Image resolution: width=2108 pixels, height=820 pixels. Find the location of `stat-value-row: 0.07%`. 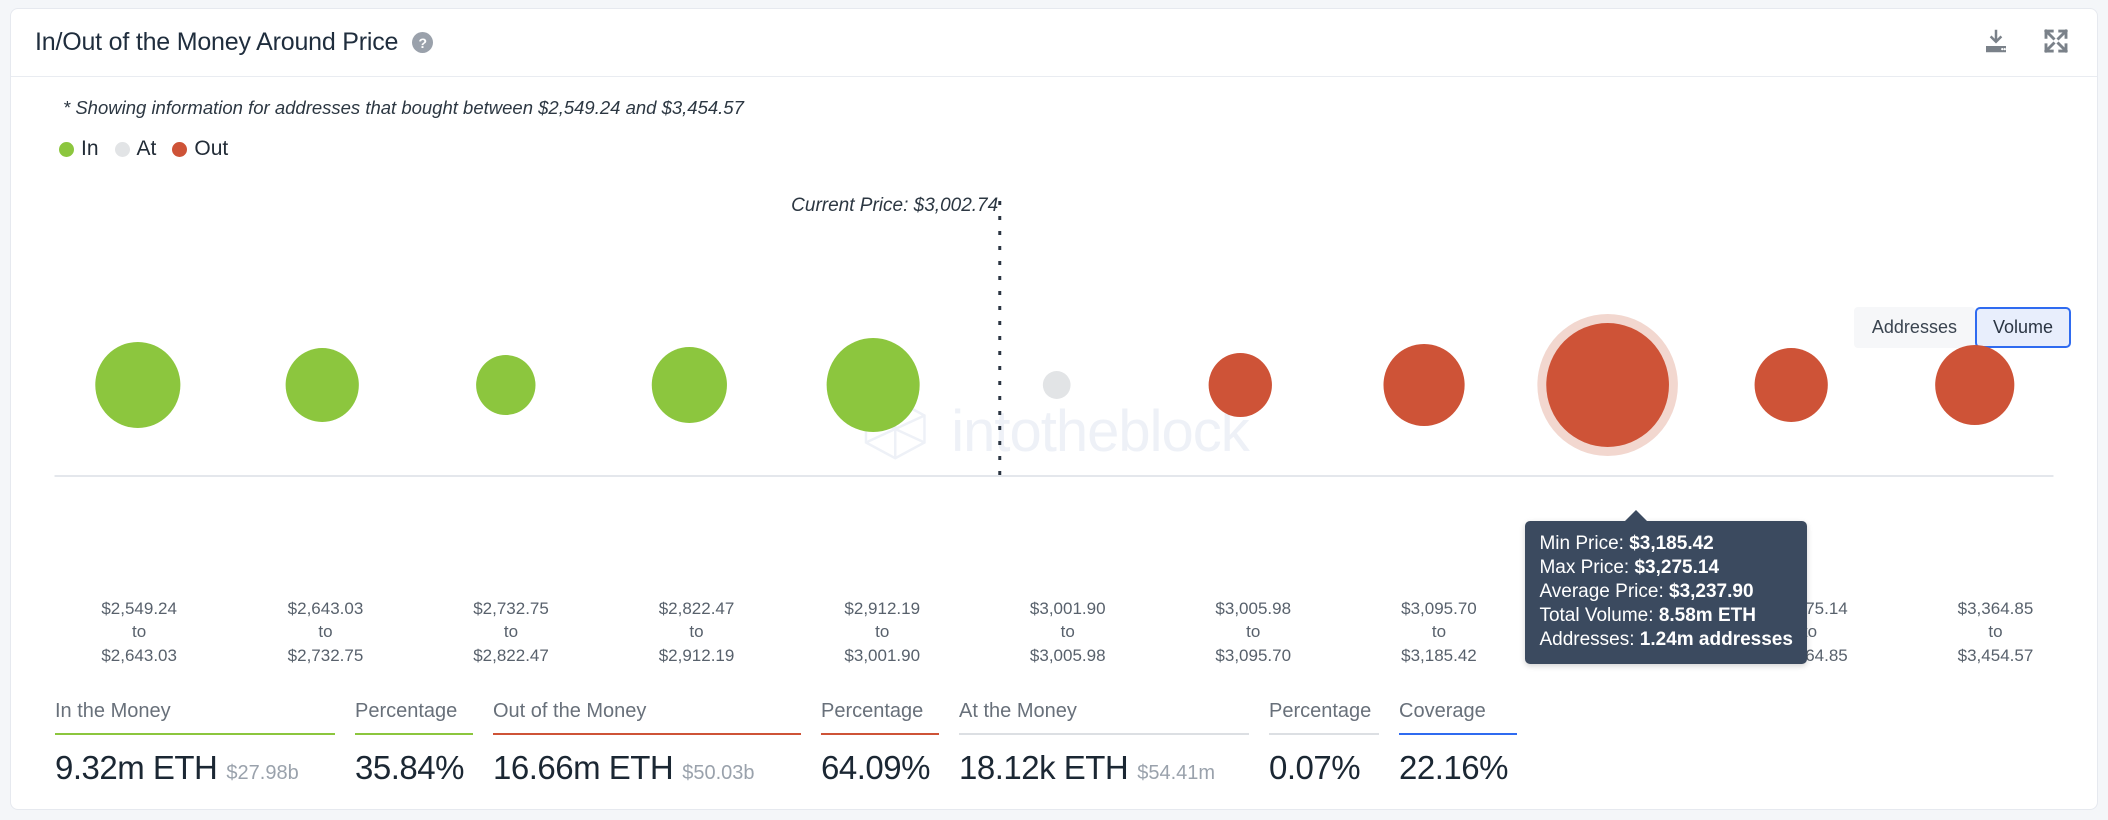

stat-value-row: 0.07% is located at coordinates (1324, 768).